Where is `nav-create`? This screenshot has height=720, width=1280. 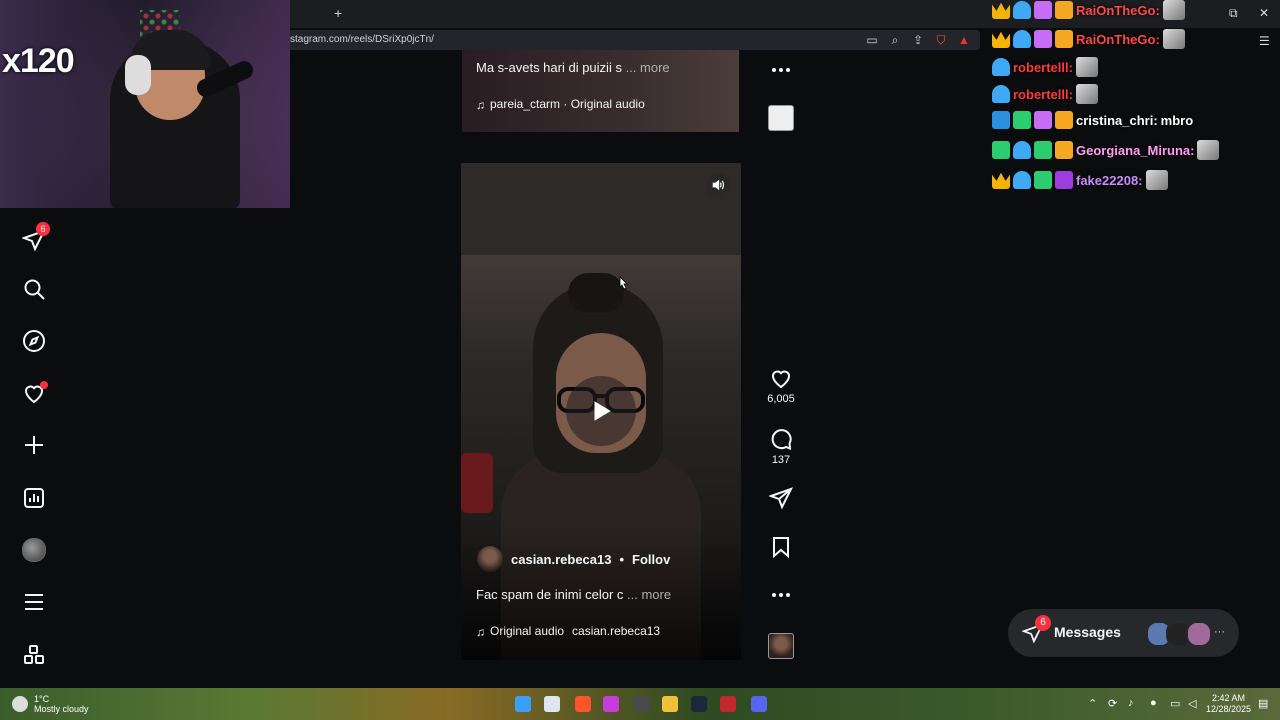 nav-create is located at coordinates (34, 445).